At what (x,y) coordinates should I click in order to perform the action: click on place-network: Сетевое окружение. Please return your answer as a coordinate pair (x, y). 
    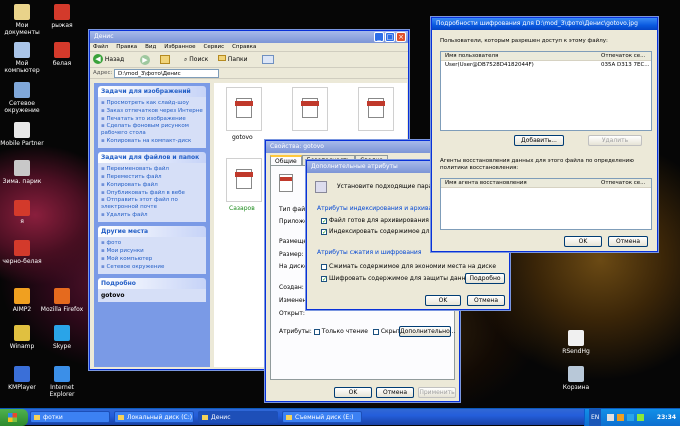
    Looking at the image, I should click on (152, 267).